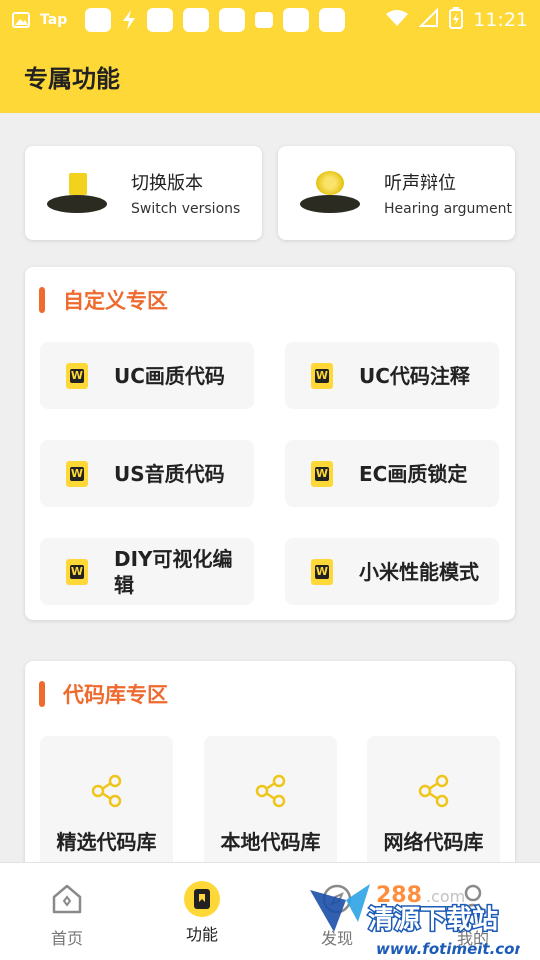  What do you see at coordinates (473, 901) in the screenshot?
I see `user-icon` at bounding box center [473, 901].